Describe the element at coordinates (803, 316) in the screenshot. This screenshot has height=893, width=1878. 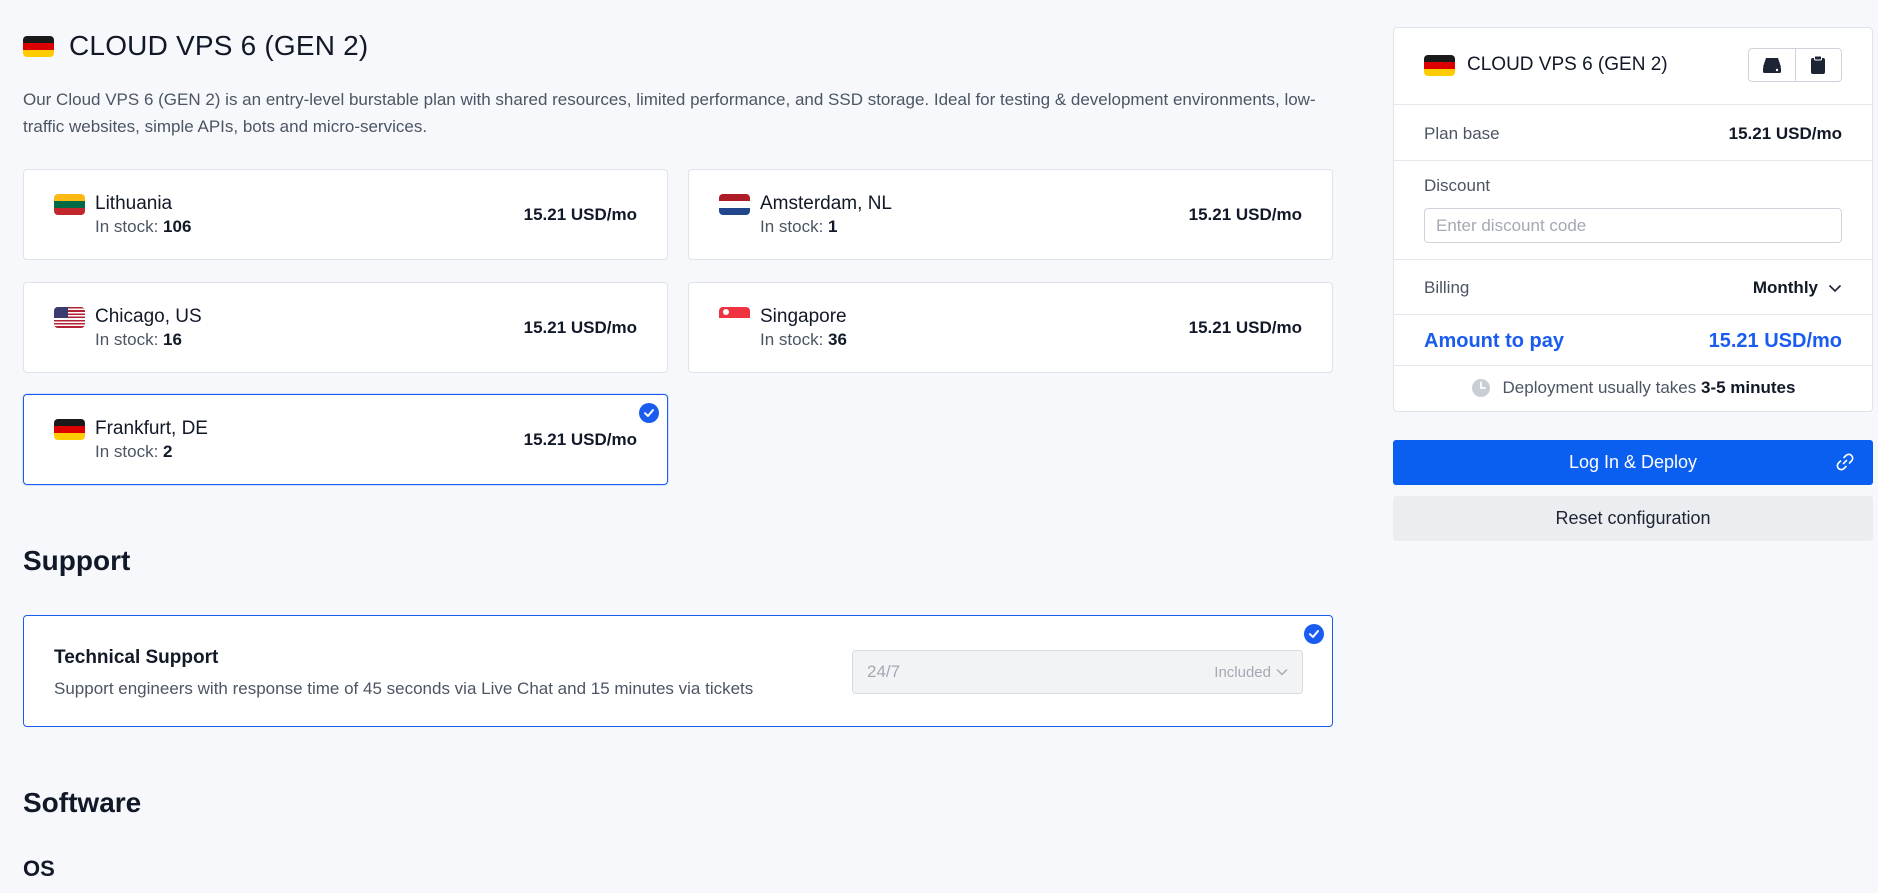
I see `location-name: Singapore` at that location.